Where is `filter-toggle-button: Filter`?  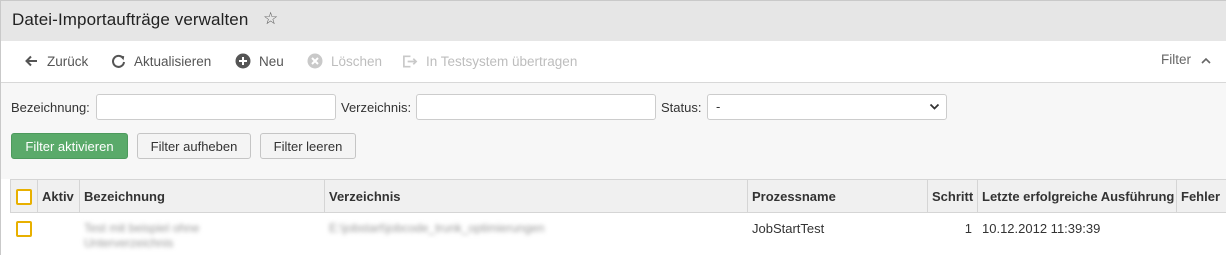 filter-toggle-button: Filter is located at coordinates (1186, 59).